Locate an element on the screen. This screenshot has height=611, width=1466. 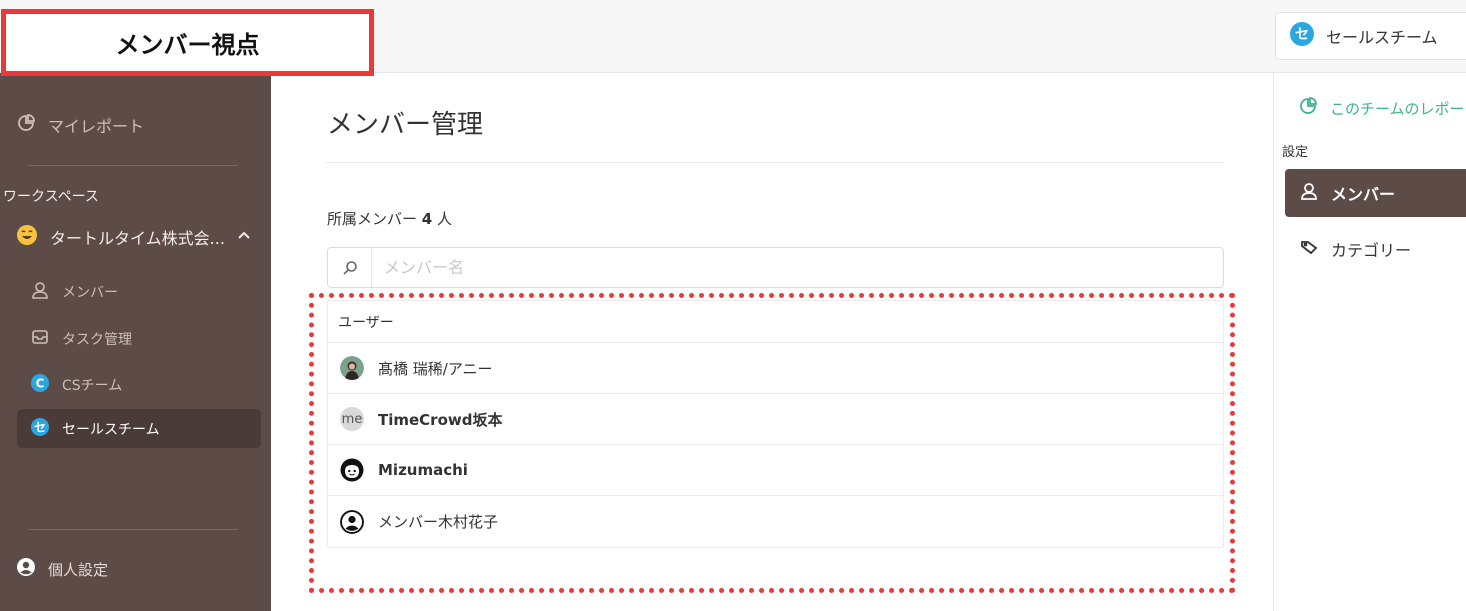
member-count-suffix: 人 is located at coordinates (445, 219).